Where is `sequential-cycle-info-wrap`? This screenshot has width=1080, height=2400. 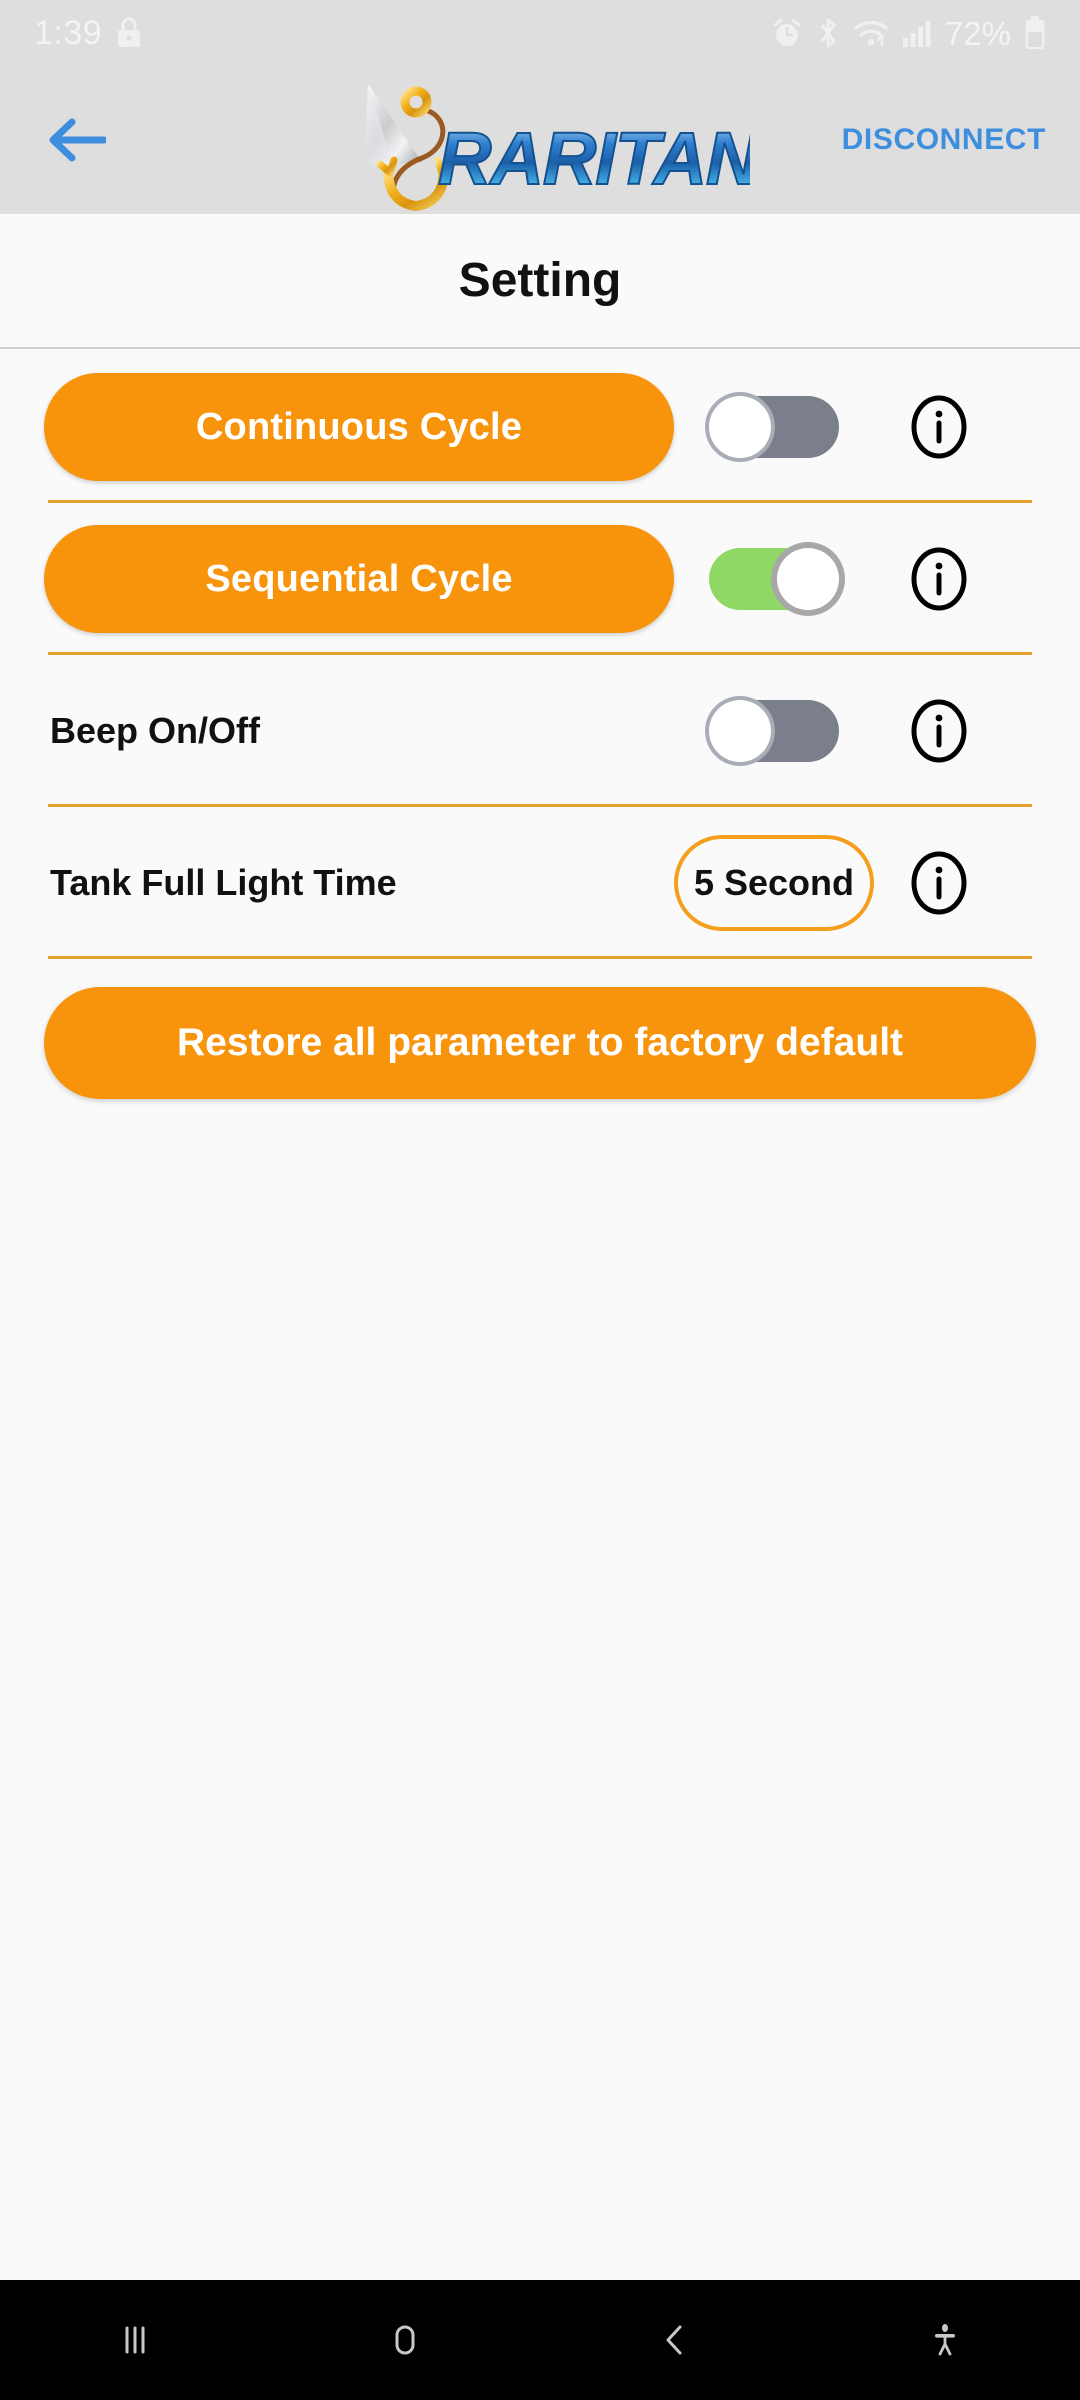 sequential-cycle-info-wrap is located at coordinates (939, 579).